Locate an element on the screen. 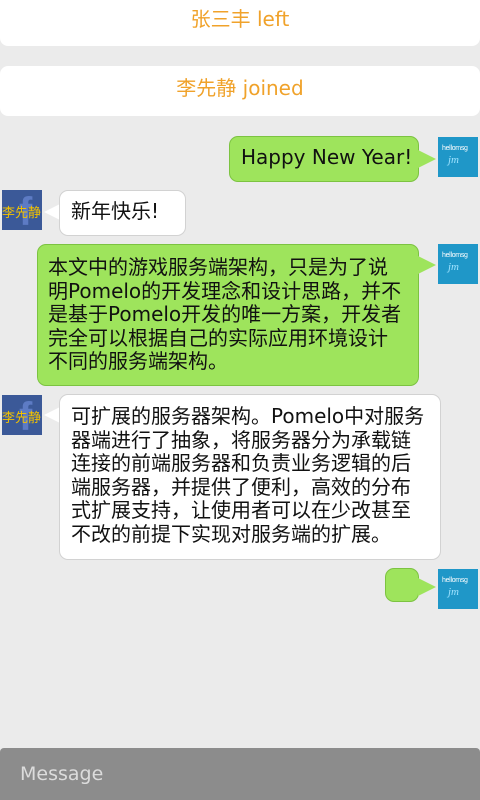 The image size is (480, 800). message-line: 不同的服务端架构。 is located at coordinates (138, 361).